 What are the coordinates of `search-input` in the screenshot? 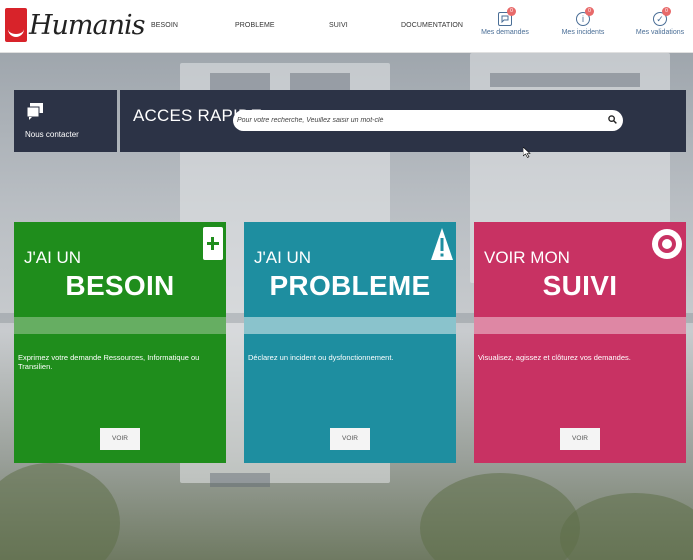 It's located at (417, 120).